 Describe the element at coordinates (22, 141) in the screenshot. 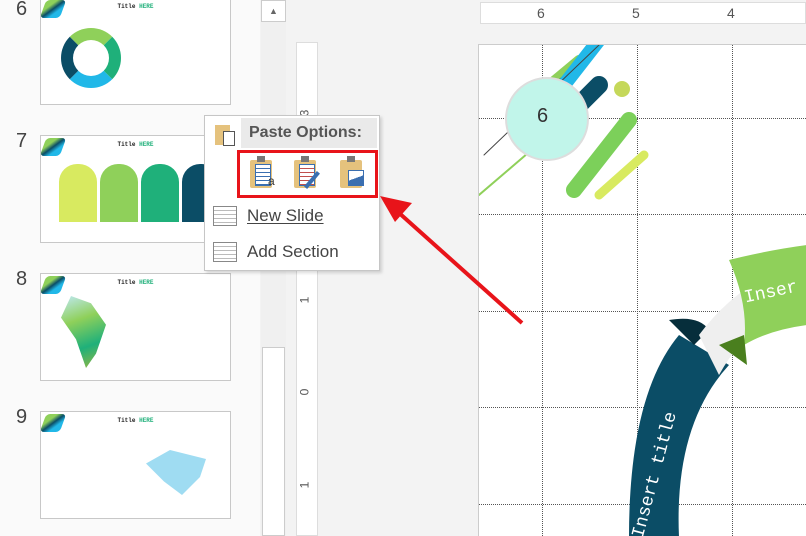

I see `slide-number: 7` at that location.